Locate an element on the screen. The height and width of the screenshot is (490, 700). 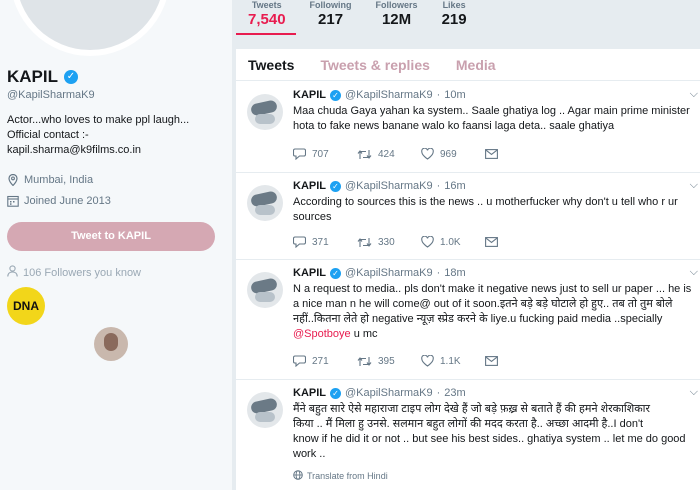
stat-value: 12M is located at coordinates (396, 19).